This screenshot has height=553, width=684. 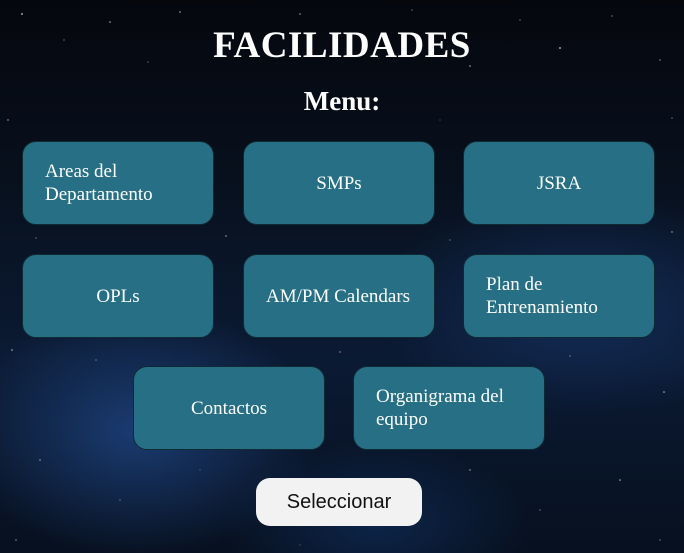 I want to click on menu-item-opls: OPLs, so click(x=118, y=296).